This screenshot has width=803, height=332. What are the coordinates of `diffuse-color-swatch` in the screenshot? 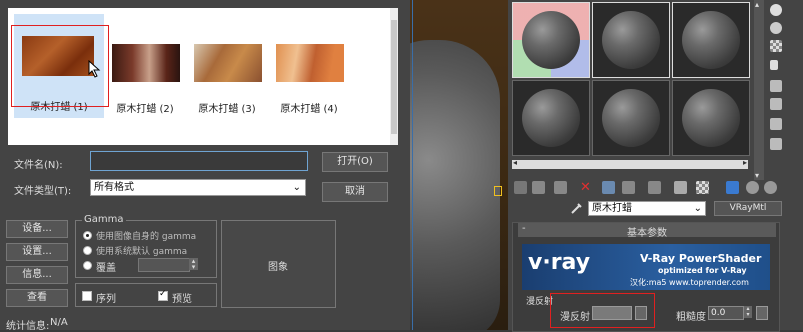 It's located at (612, 313).